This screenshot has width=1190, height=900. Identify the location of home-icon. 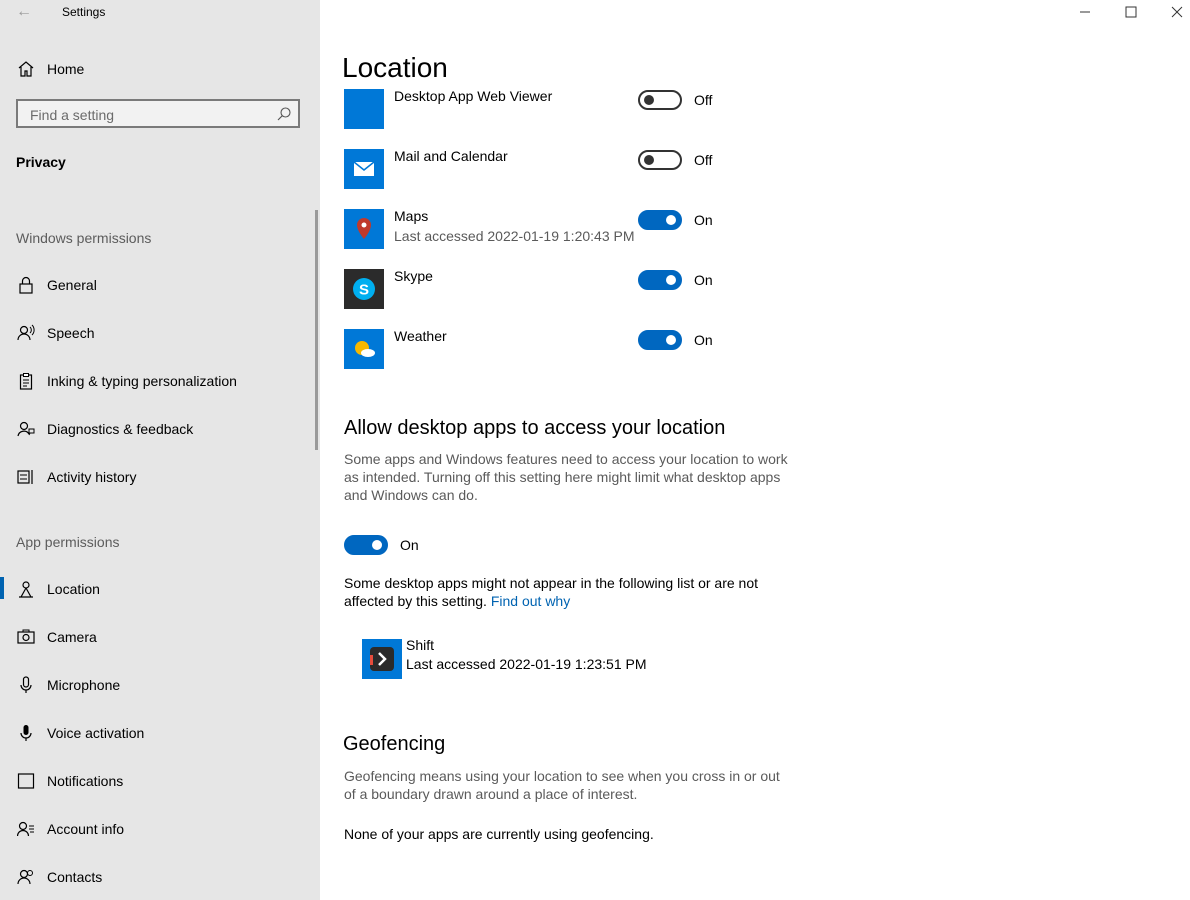
(26, 69).